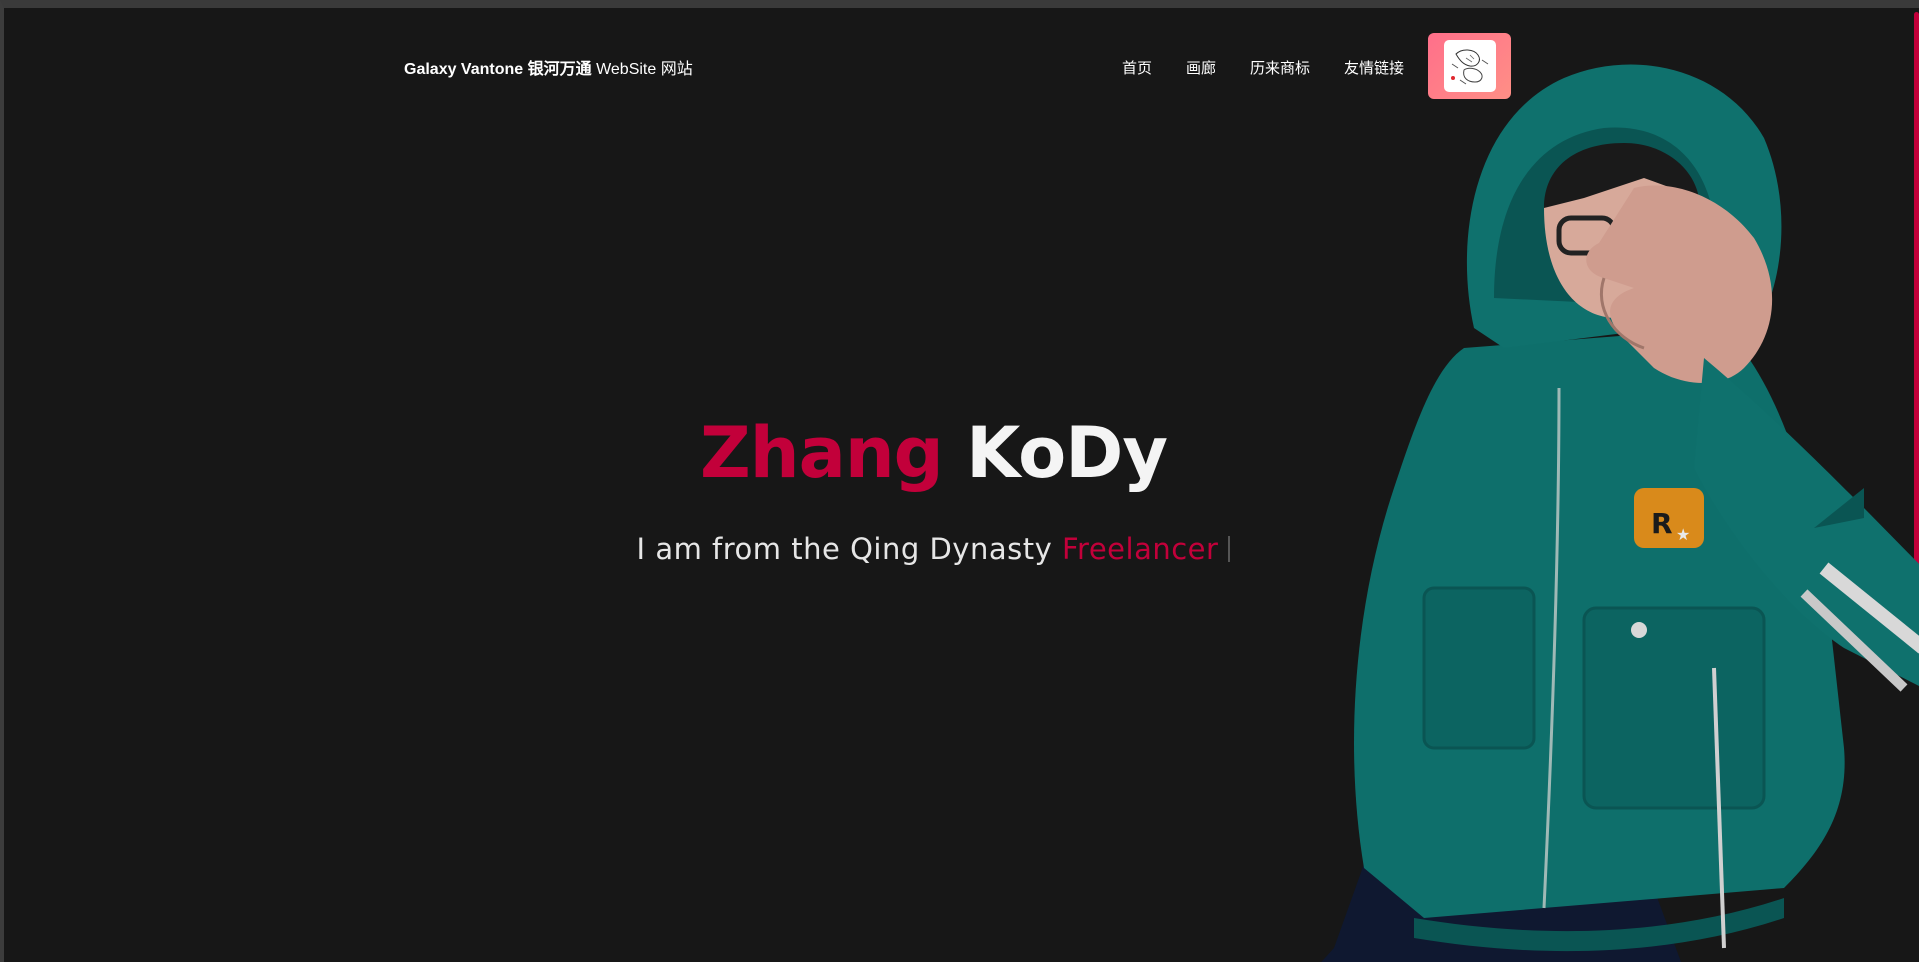 The height and width of the screenshot is (962, 1919). I want to click on typing-cursor, so click(1229, 549).